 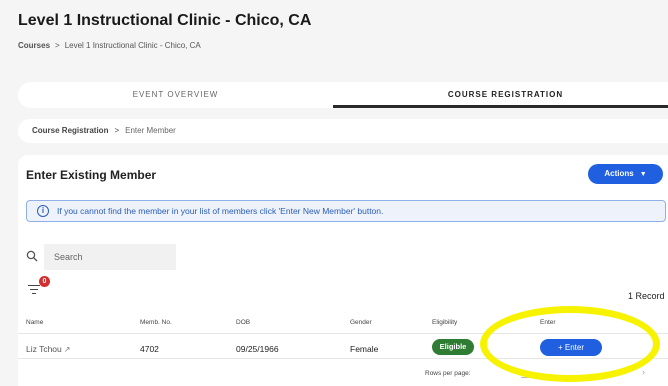 I want to click on actions-label: Actions, so click(x=619, y=173).